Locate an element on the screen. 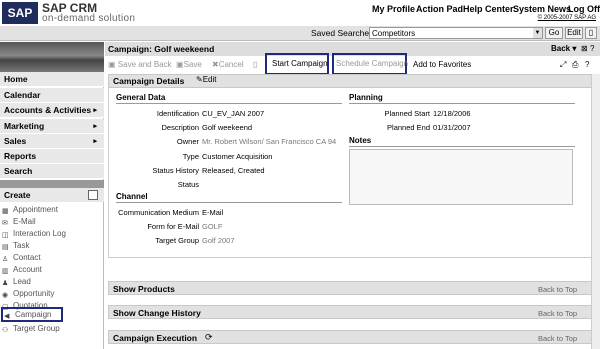 Image resolution: width=600 pixels, height=349 pixels. save-button: ▣Save is located at coordinates (189, 64).